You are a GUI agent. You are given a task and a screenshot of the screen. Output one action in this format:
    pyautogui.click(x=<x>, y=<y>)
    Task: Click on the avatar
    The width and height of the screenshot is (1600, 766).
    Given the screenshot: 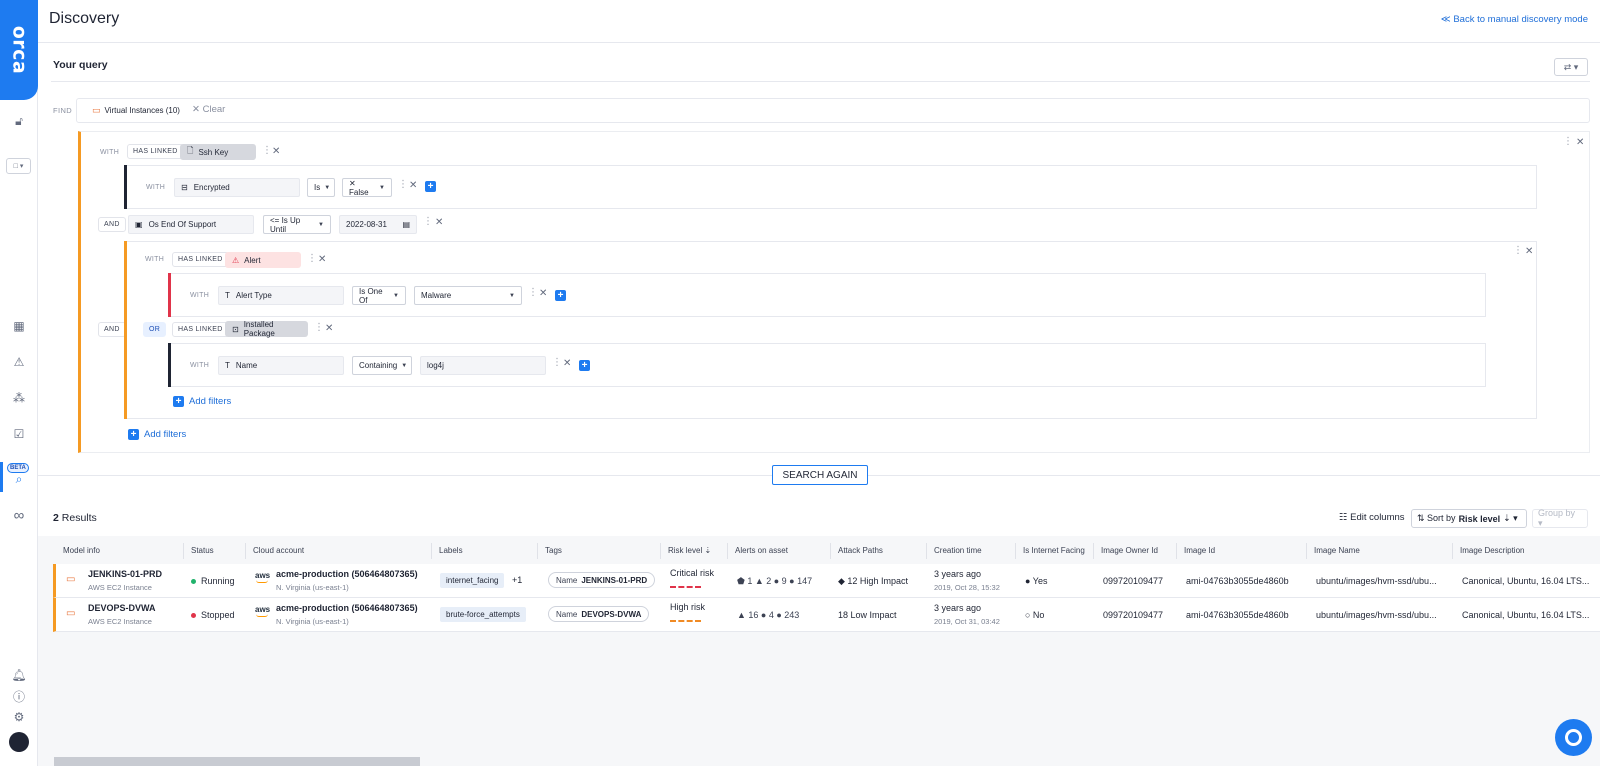 What is the action you would take?
    pyautogui.click(x=19, y=742)
    